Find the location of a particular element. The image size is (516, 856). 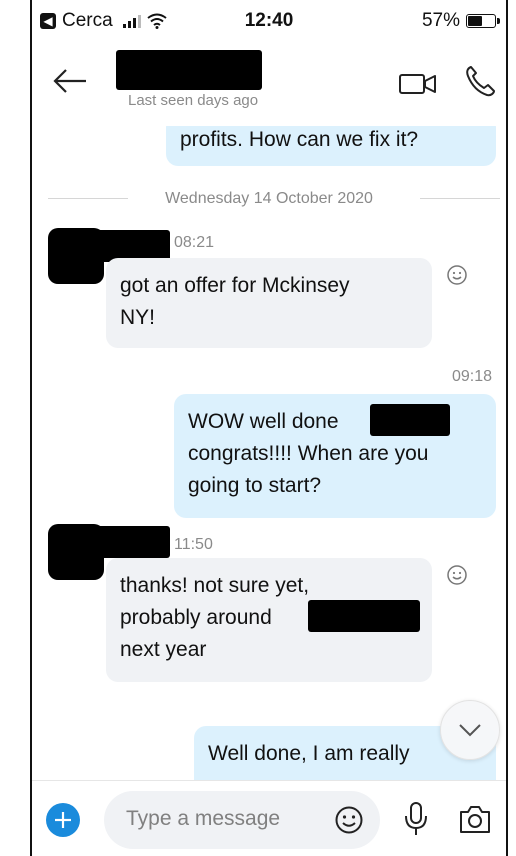

message-composer: Type a message is located at coordinates (269, 818).